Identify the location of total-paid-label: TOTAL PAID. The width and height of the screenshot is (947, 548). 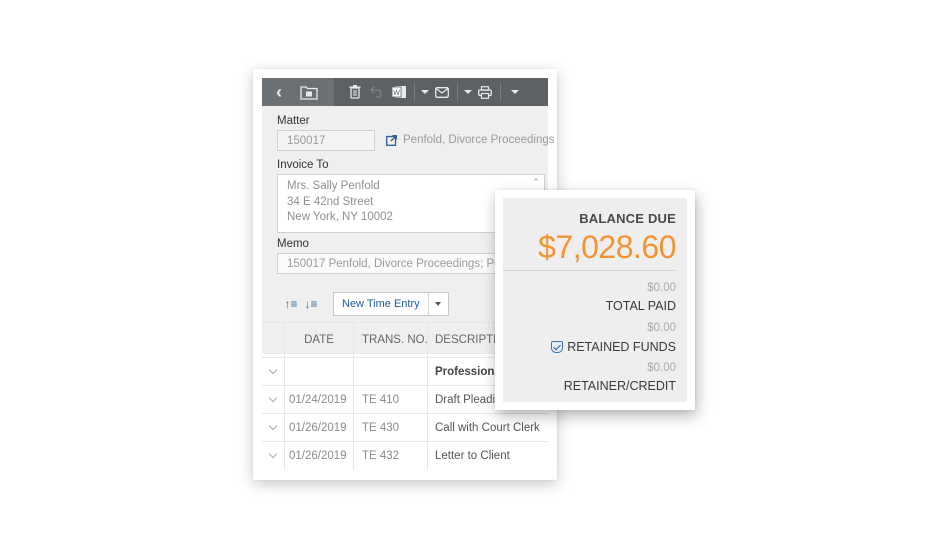
(641, 306).